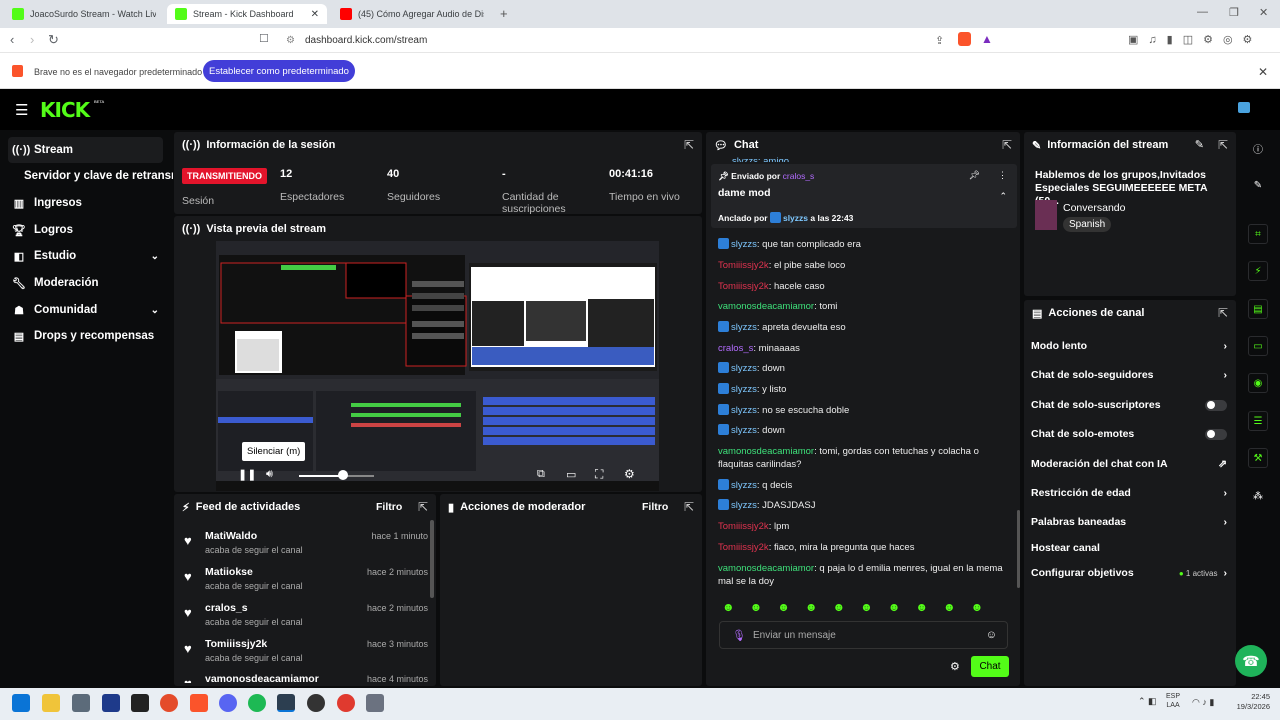 This screenshot has height=720, width=1280. I want to click on sidebar-item-moderacion: 🔧︎ Moderación, so click(85, 283).